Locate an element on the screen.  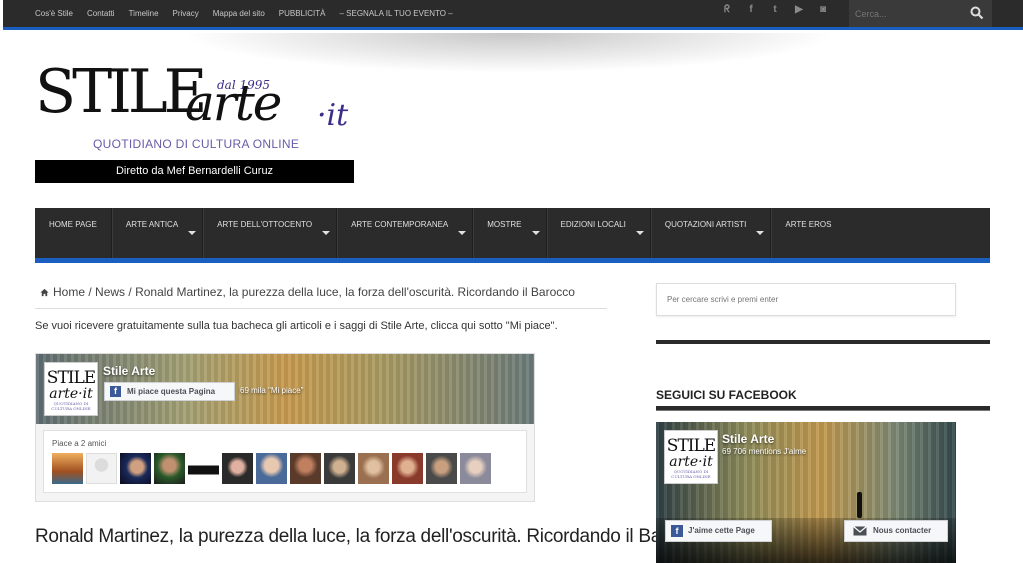
nav-label: ARTE EROS is located at coordinates (808, 224).